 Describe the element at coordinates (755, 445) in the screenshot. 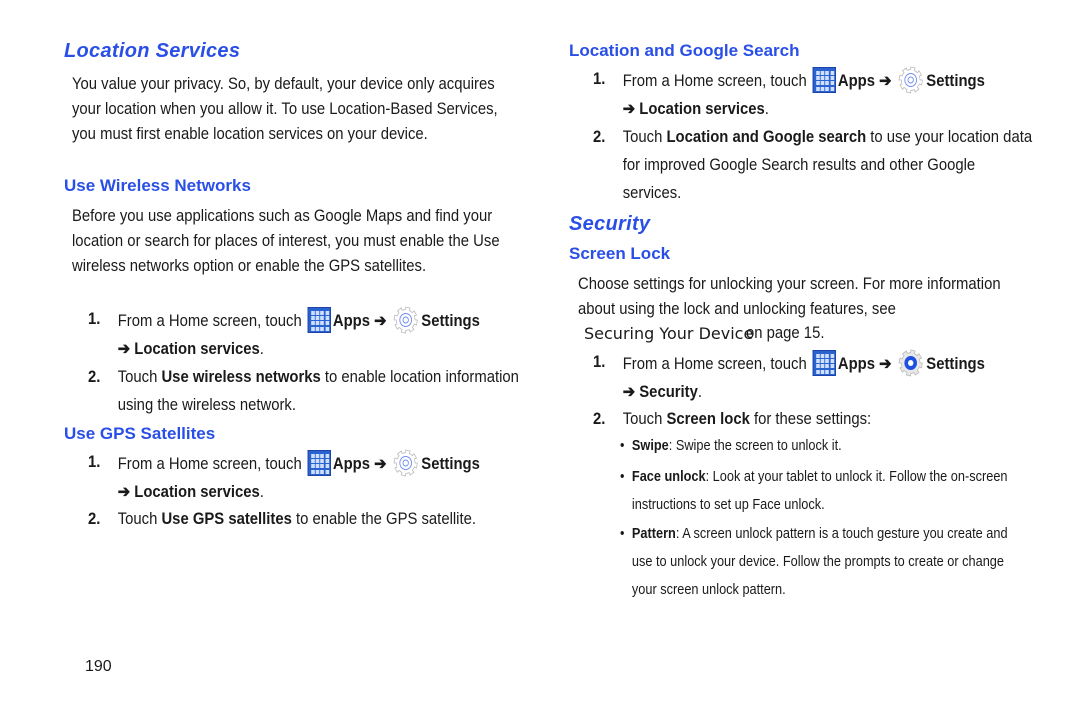

I see `bullet-text: : Swipe the screen to unlock it.` at that location.